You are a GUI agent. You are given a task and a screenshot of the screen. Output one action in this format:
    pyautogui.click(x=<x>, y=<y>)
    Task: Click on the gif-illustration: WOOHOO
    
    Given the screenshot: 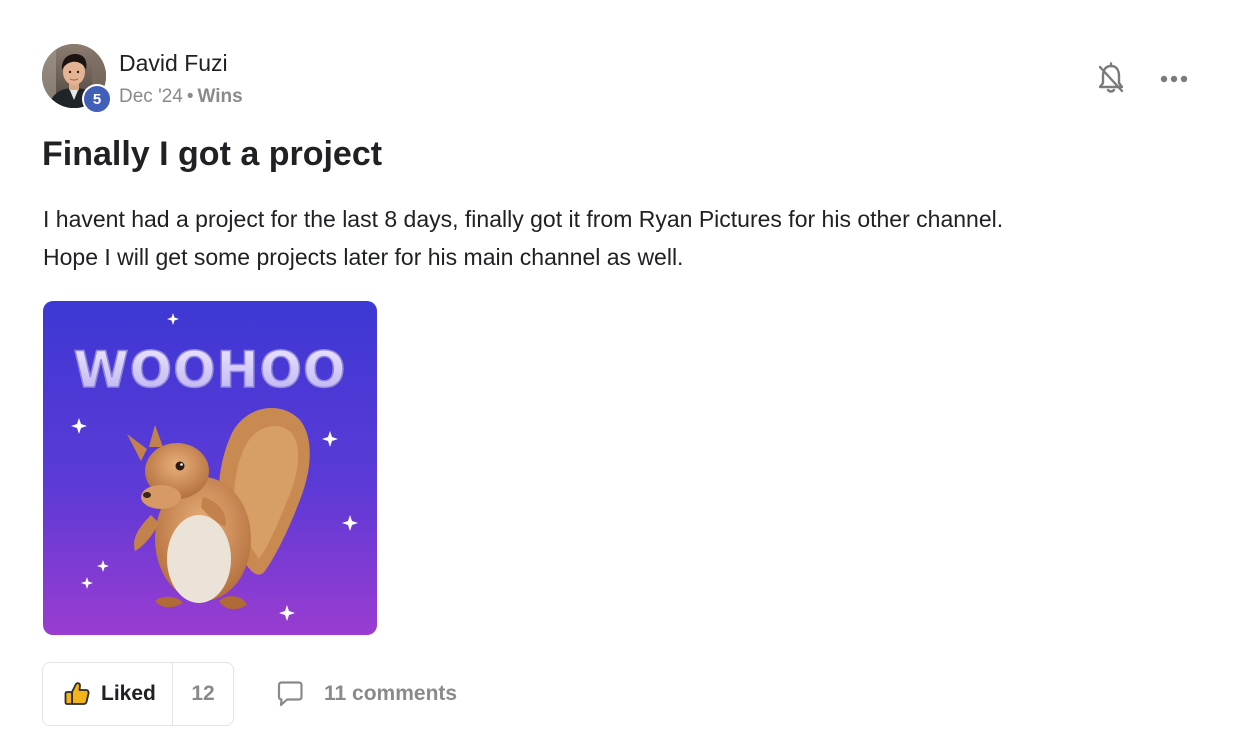 What is the action you would take?
    pyautogui.click(x=210, y=468)
    